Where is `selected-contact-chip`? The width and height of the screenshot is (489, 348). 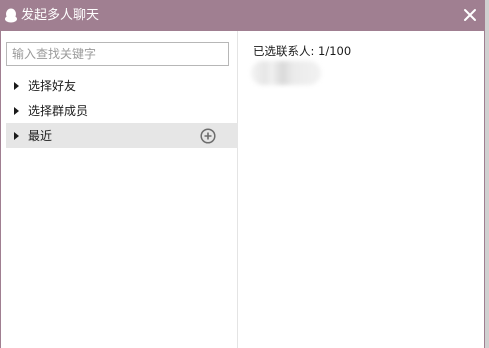
selected-contact-chip is located at coordinates (286, 73).